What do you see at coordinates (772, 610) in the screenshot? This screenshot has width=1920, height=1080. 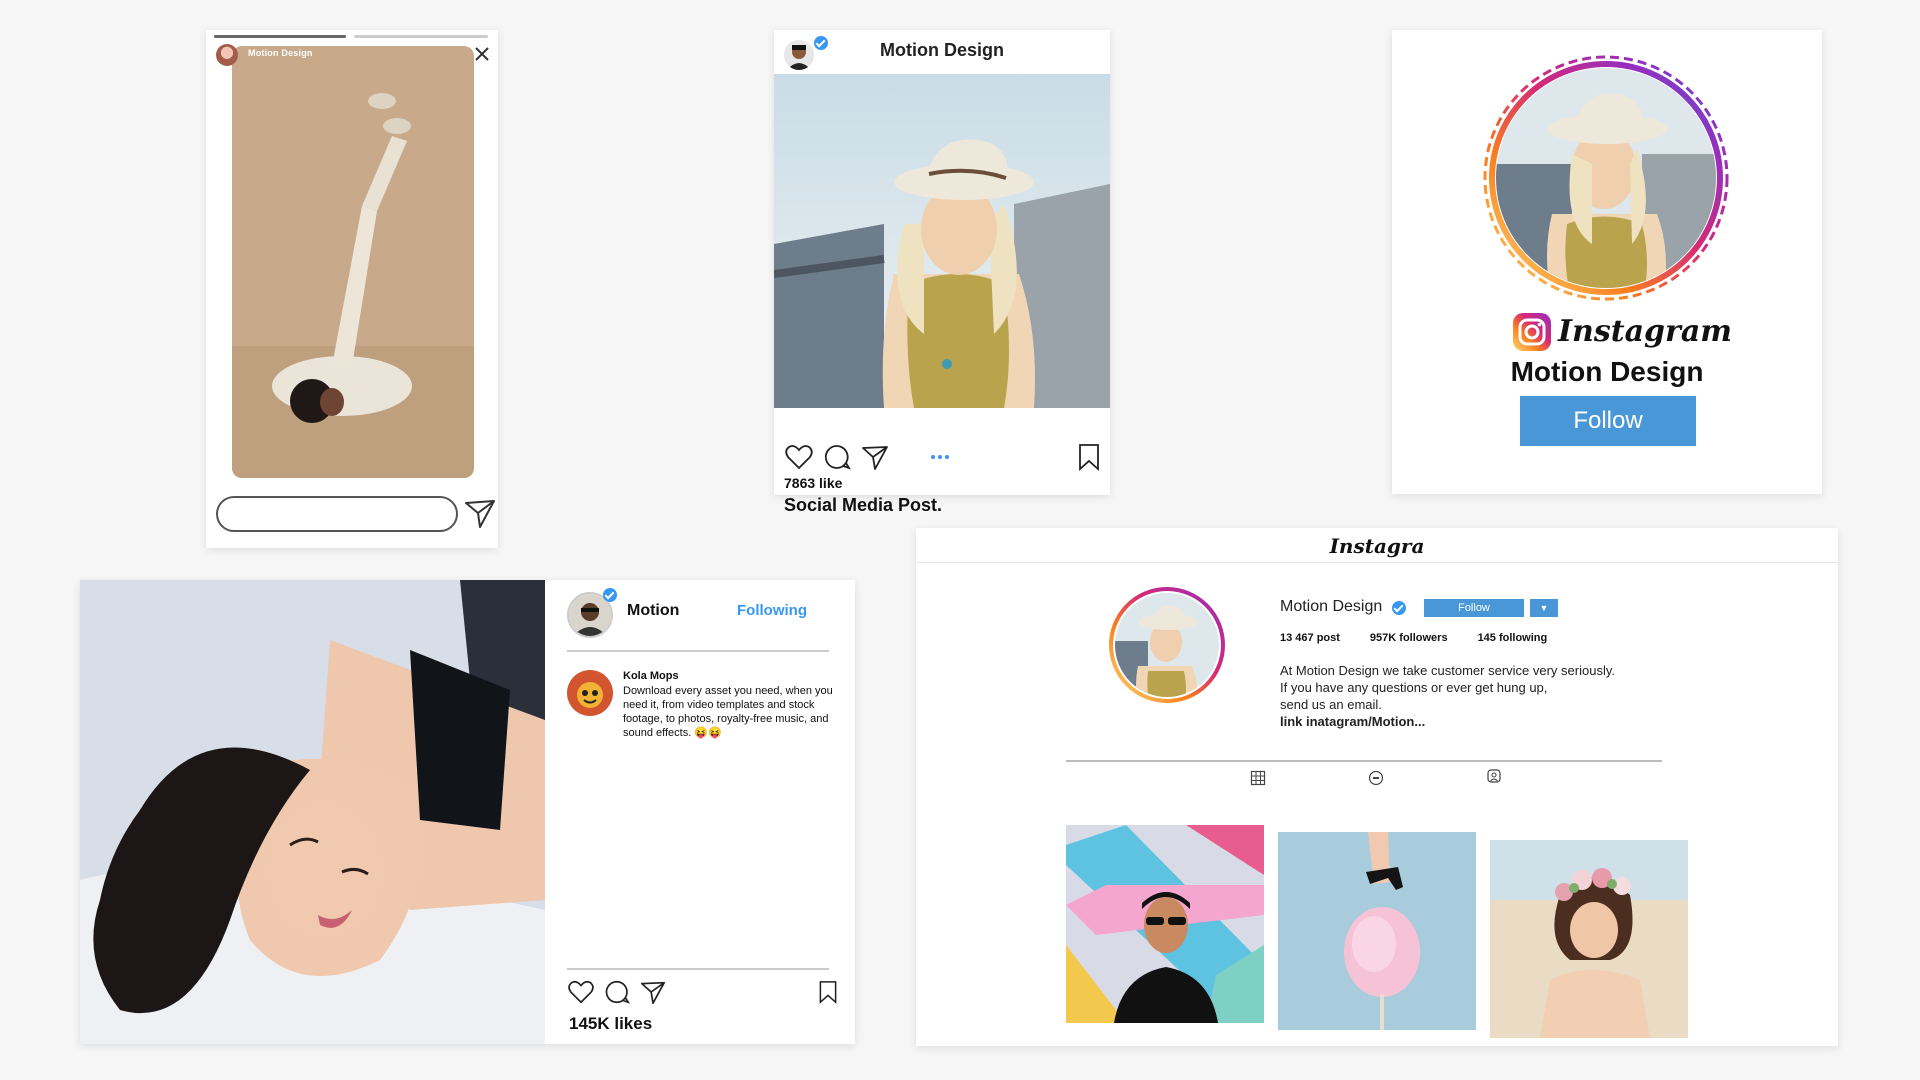 I see `following-button: Following` at bounding box center [772, 610].